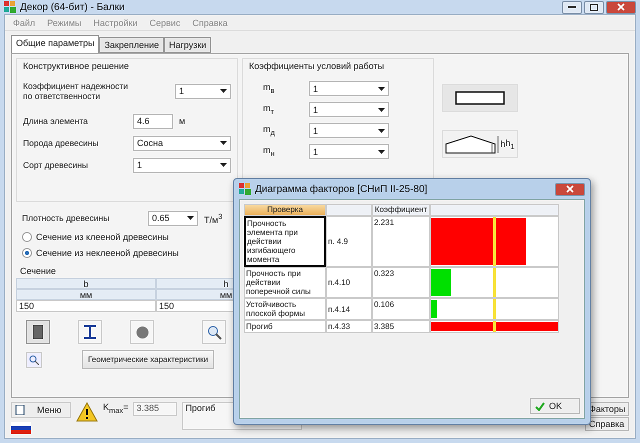 The height and width of the screenshot is (443, 640). I want to click on geometry-button: Геометрические характеристики, so click(148, 359).